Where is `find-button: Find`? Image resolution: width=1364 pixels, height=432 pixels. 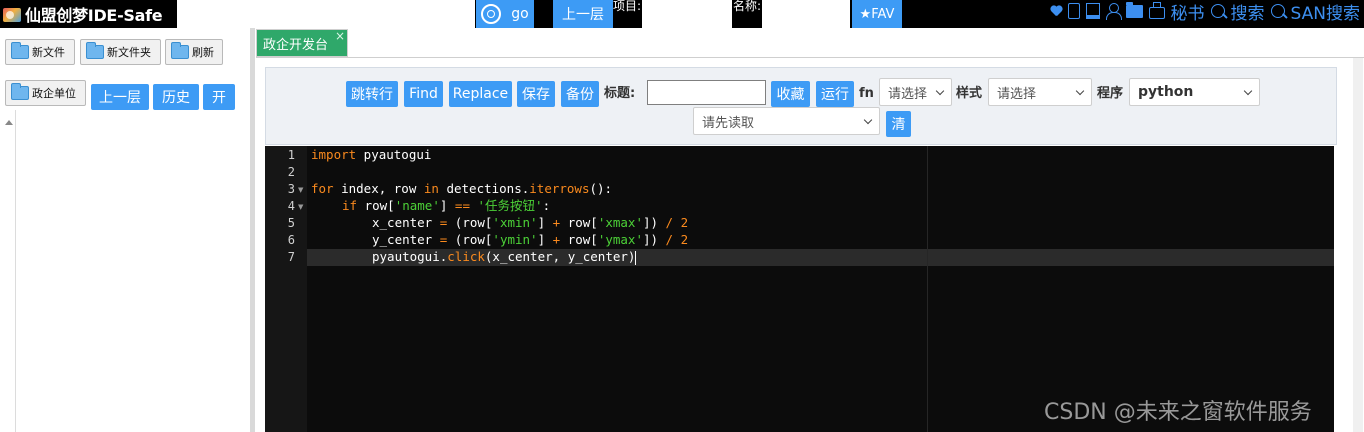 find-button: Find is located at coordinates (423, 94).